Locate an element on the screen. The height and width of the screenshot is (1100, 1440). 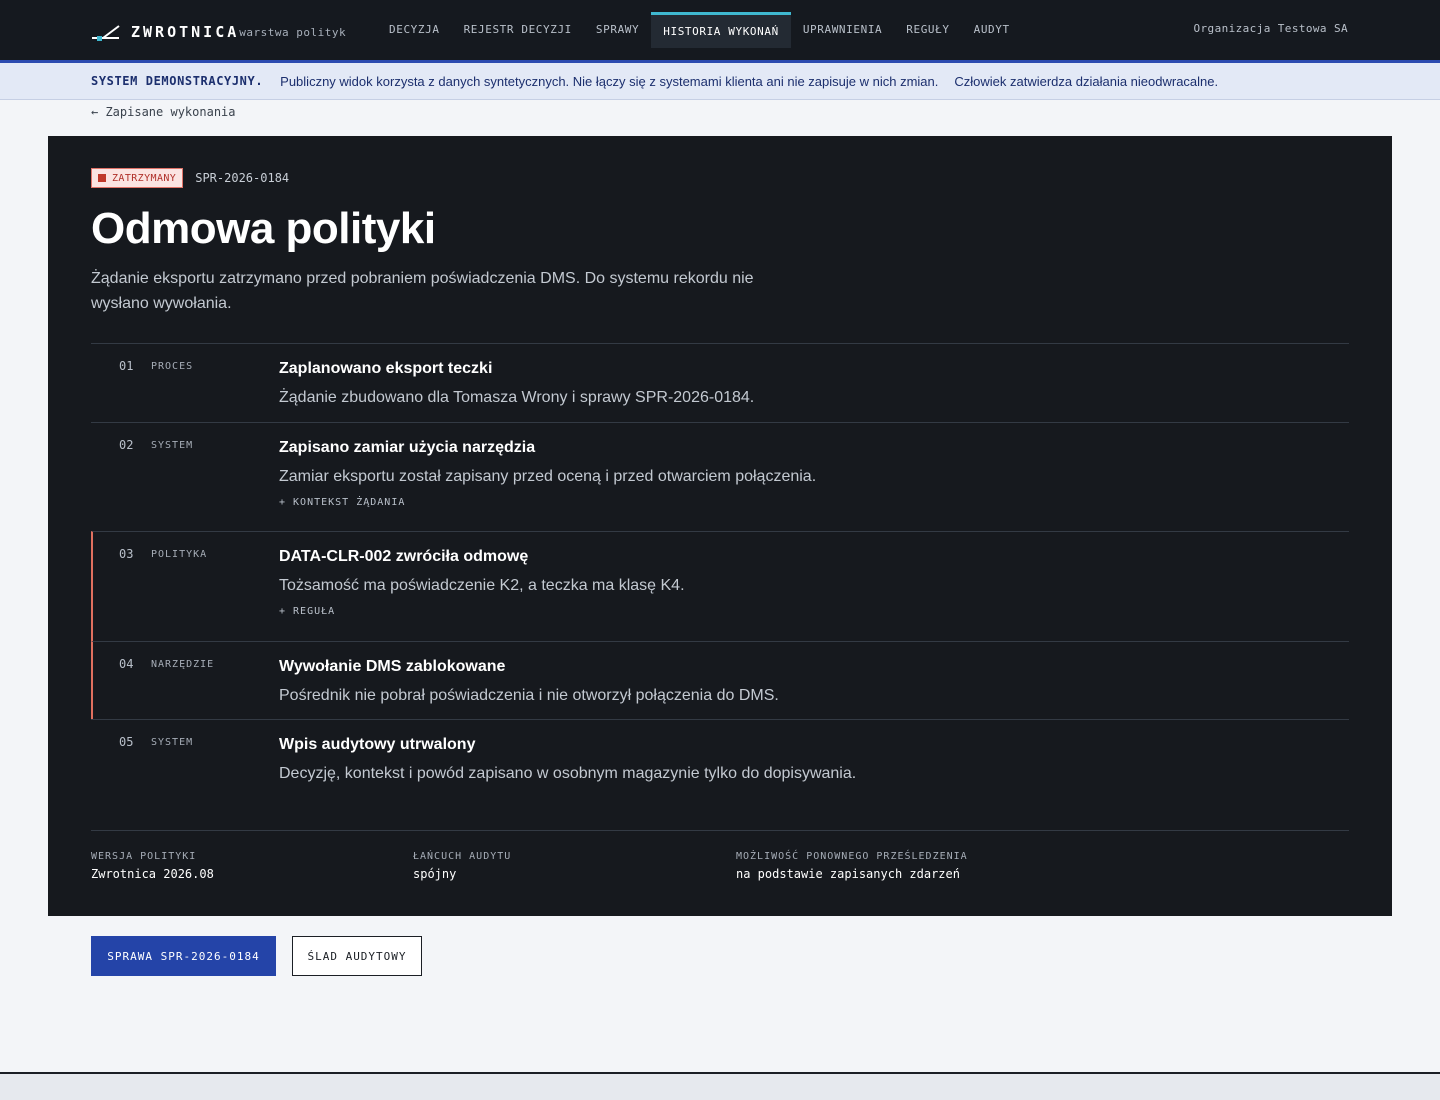
nav-item-sprawy: SPRAWY is located at coordinates (617, 30).